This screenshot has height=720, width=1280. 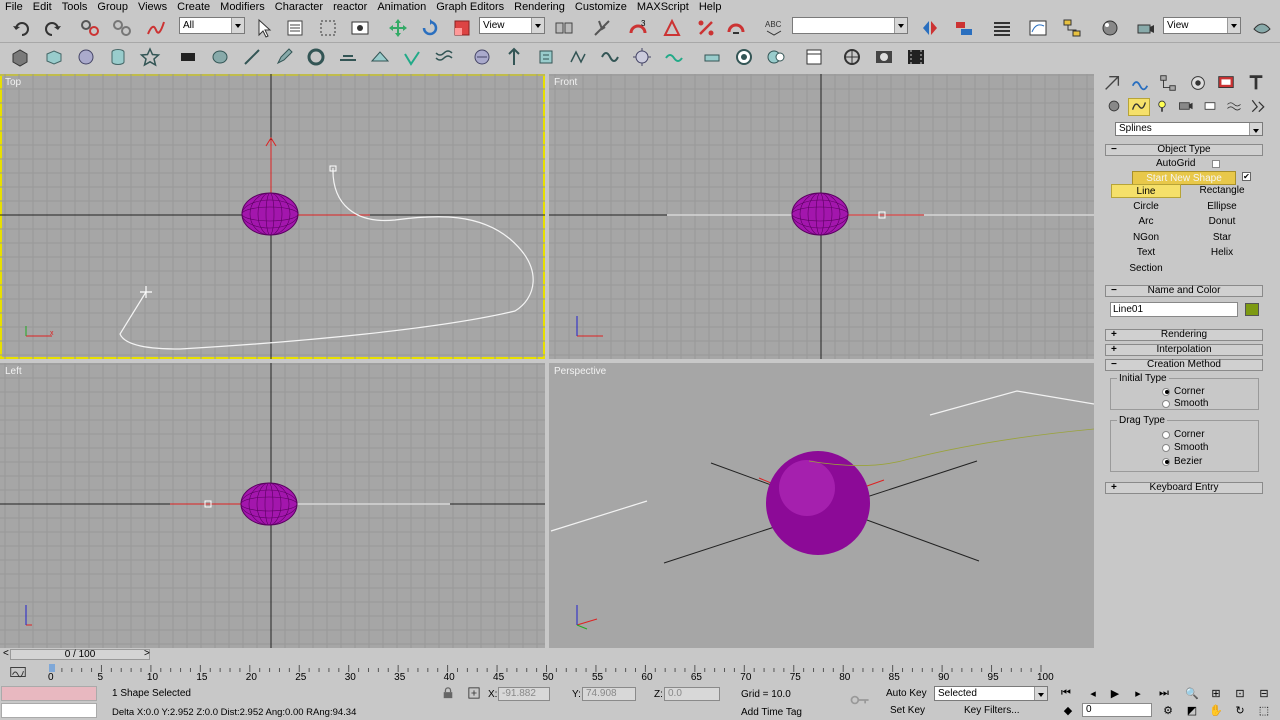 I want to click on hedra-icon, so click(x=444, y=57).